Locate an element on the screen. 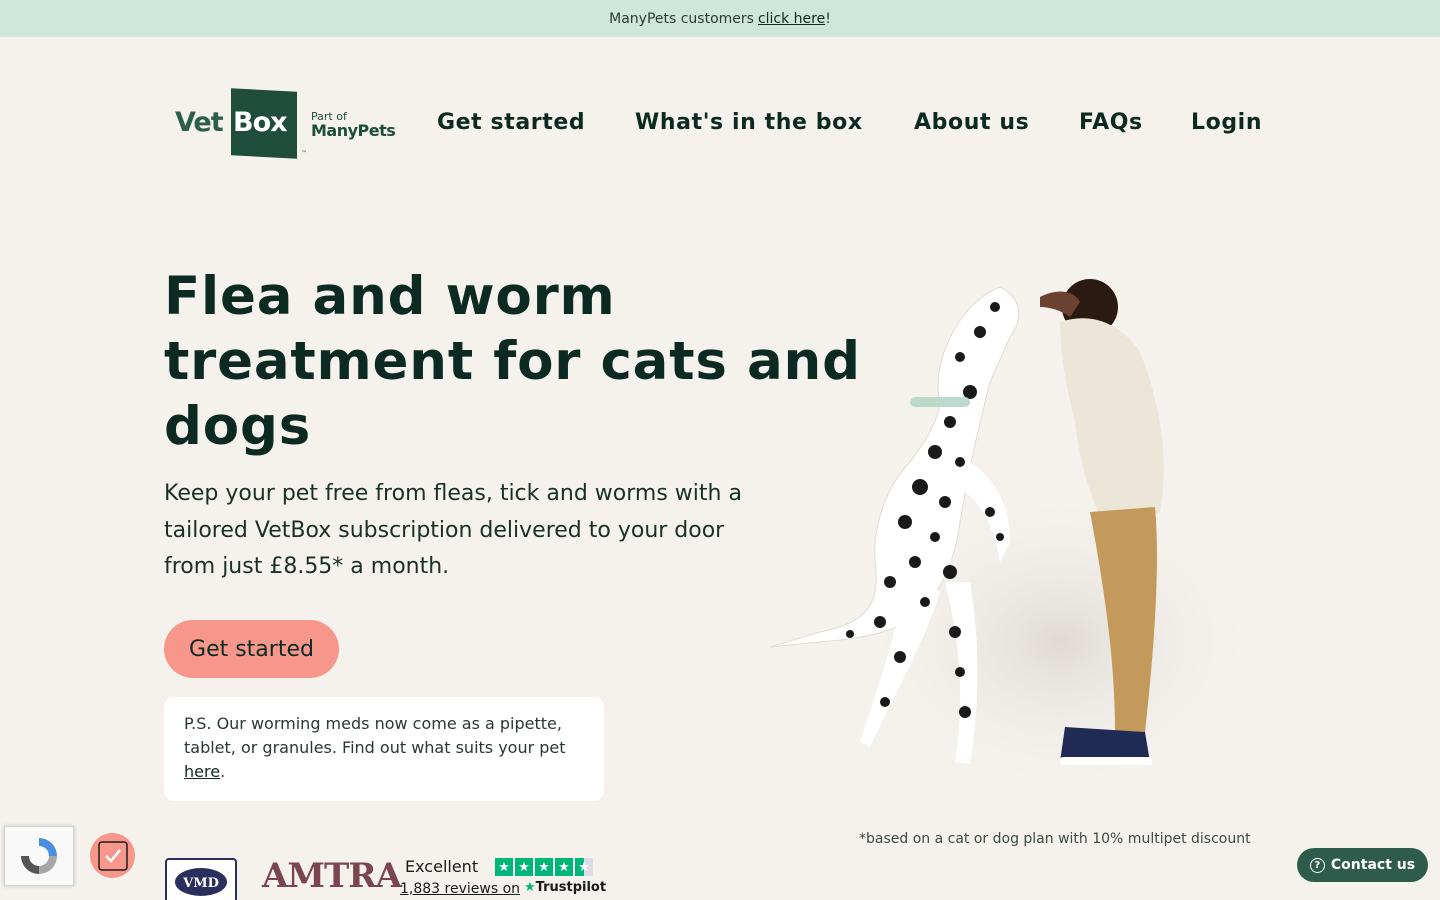 The height and width of the screenshot is (900, 1440). accessibility-badge-icon is located at coordinates (112, 855).